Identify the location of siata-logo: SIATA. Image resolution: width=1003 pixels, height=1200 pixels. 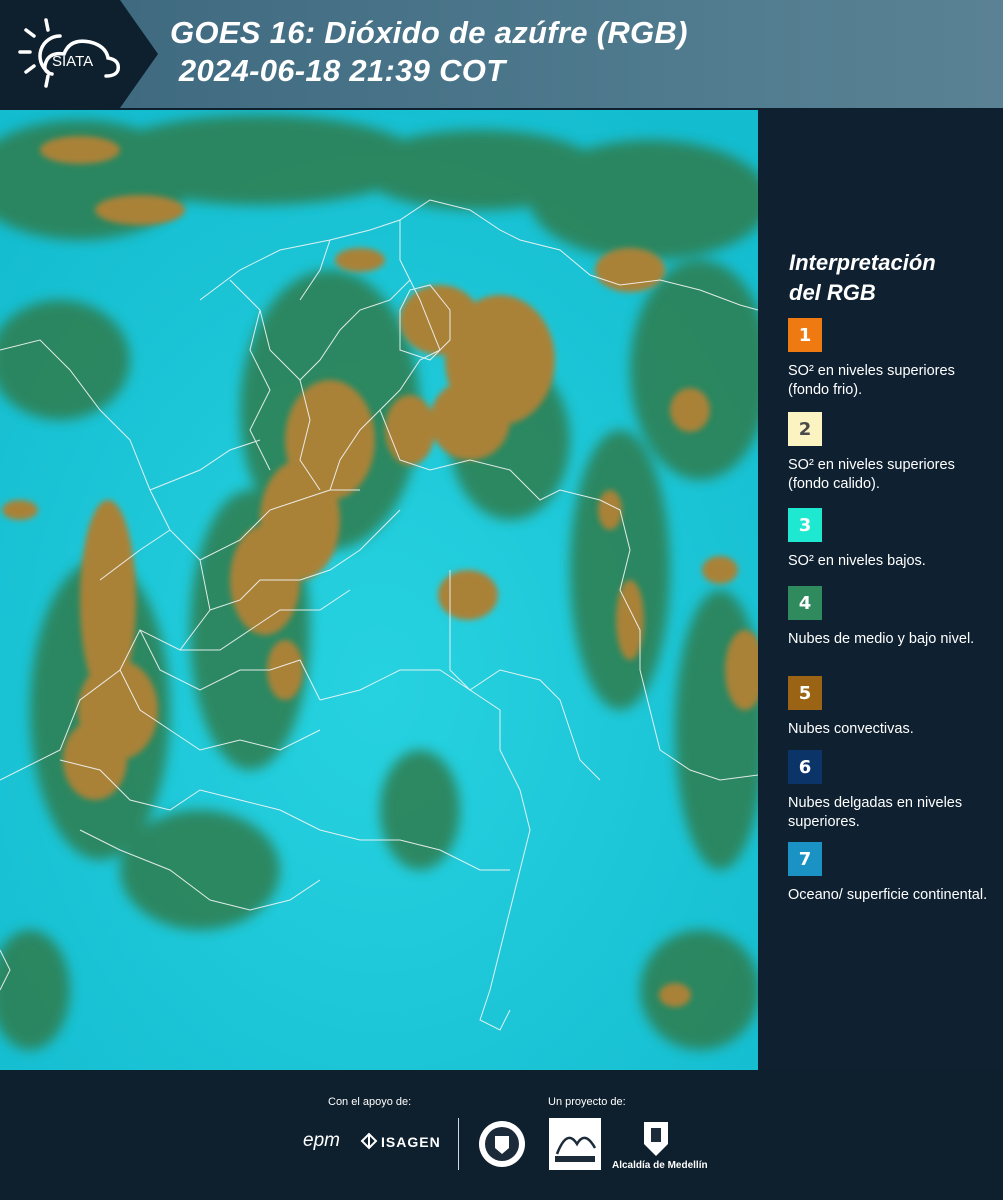
(70, 54).